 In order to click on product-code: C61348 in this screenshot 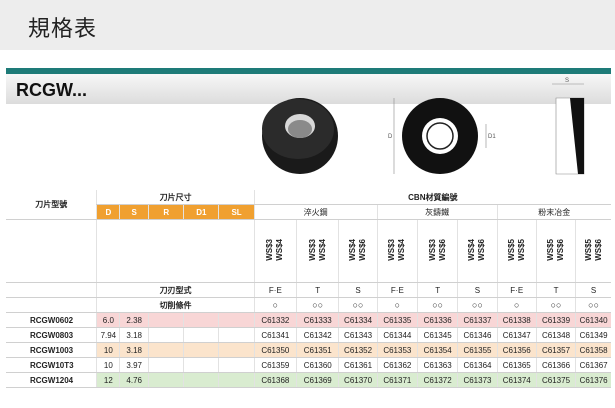, I will do `click(555, 335)`.